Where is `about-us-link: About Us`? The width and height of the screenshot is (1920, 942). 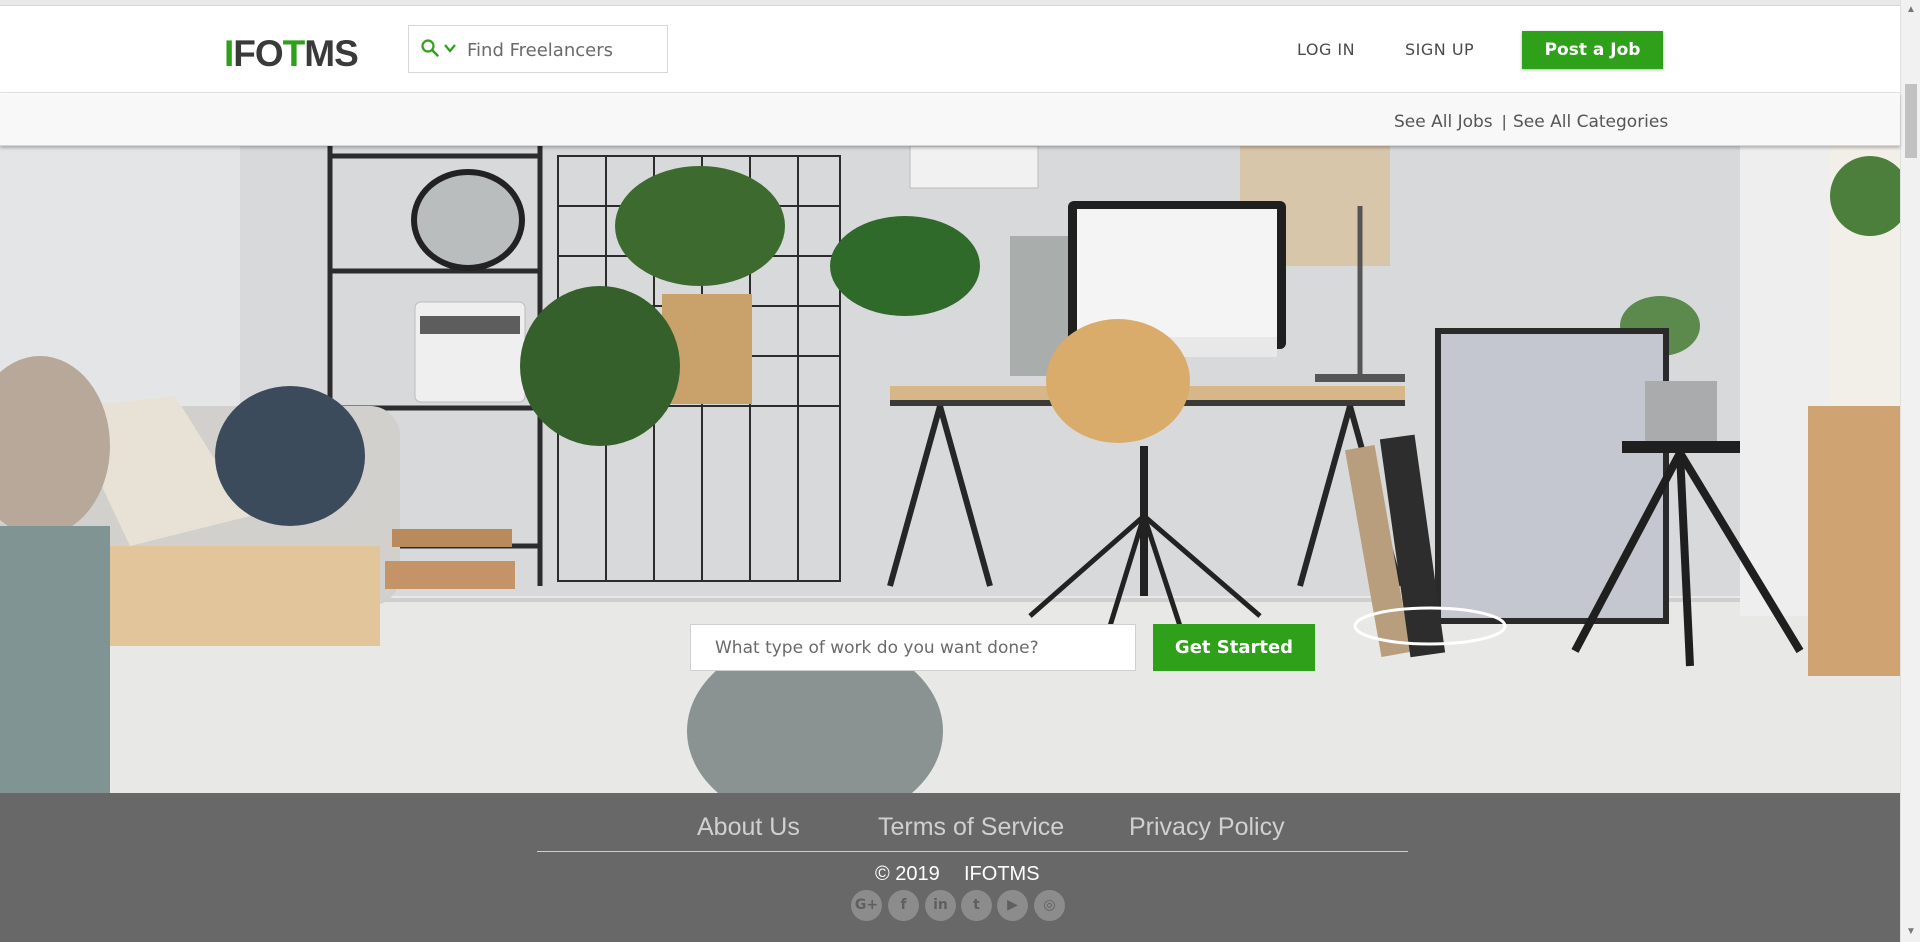 about-us-link: About Us is located at coordinates (748, 827).